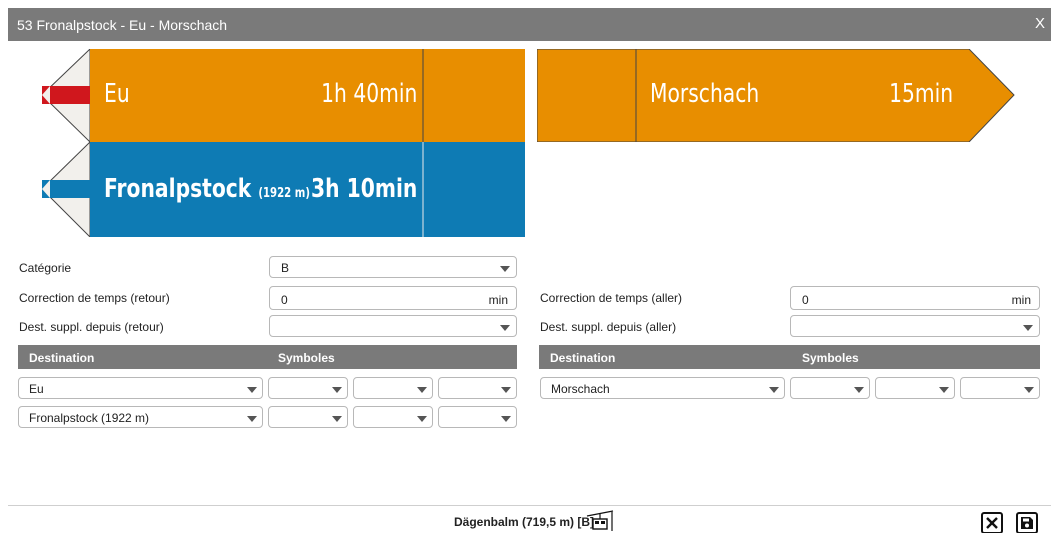  I want to click on back-destination-select-1: Eu, so click(140, 388).